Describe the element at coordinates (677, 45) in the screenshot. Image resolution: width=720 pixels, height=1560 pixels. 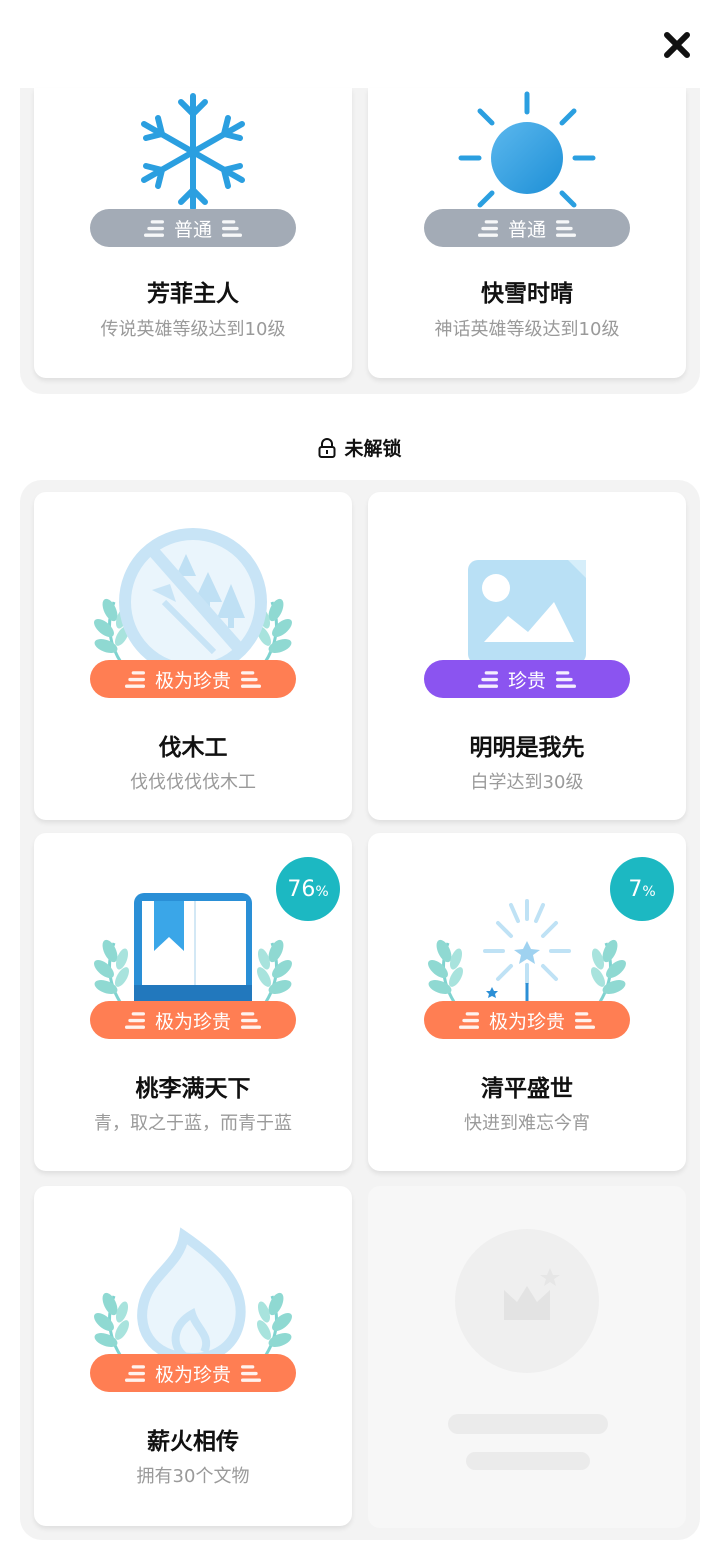
I see `close-icon` at that location.